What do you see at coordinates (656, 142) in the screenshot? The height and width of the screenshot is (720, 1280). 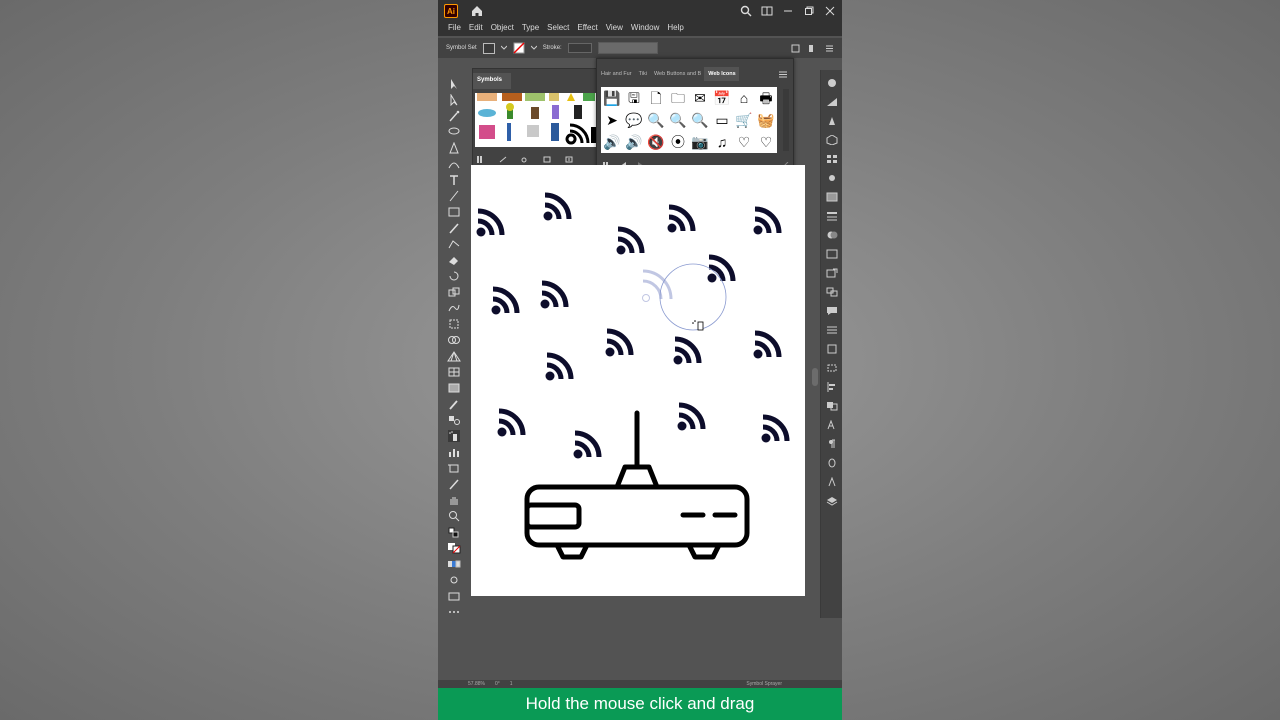 I see `mute-icon: 🔇` at bounding box center [656, 142].